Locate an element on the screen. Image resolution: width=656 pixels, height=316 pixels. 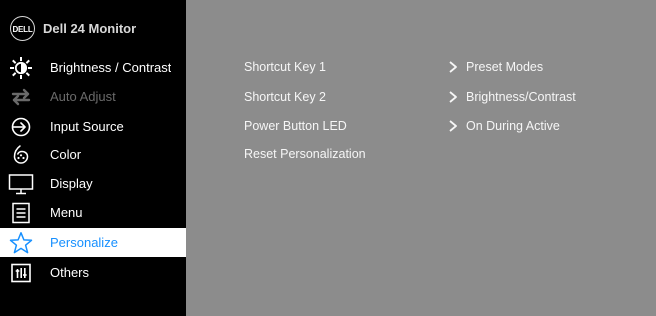
osd-header: DELL Dell 24 Monitor is located at coordinates (73, 28).